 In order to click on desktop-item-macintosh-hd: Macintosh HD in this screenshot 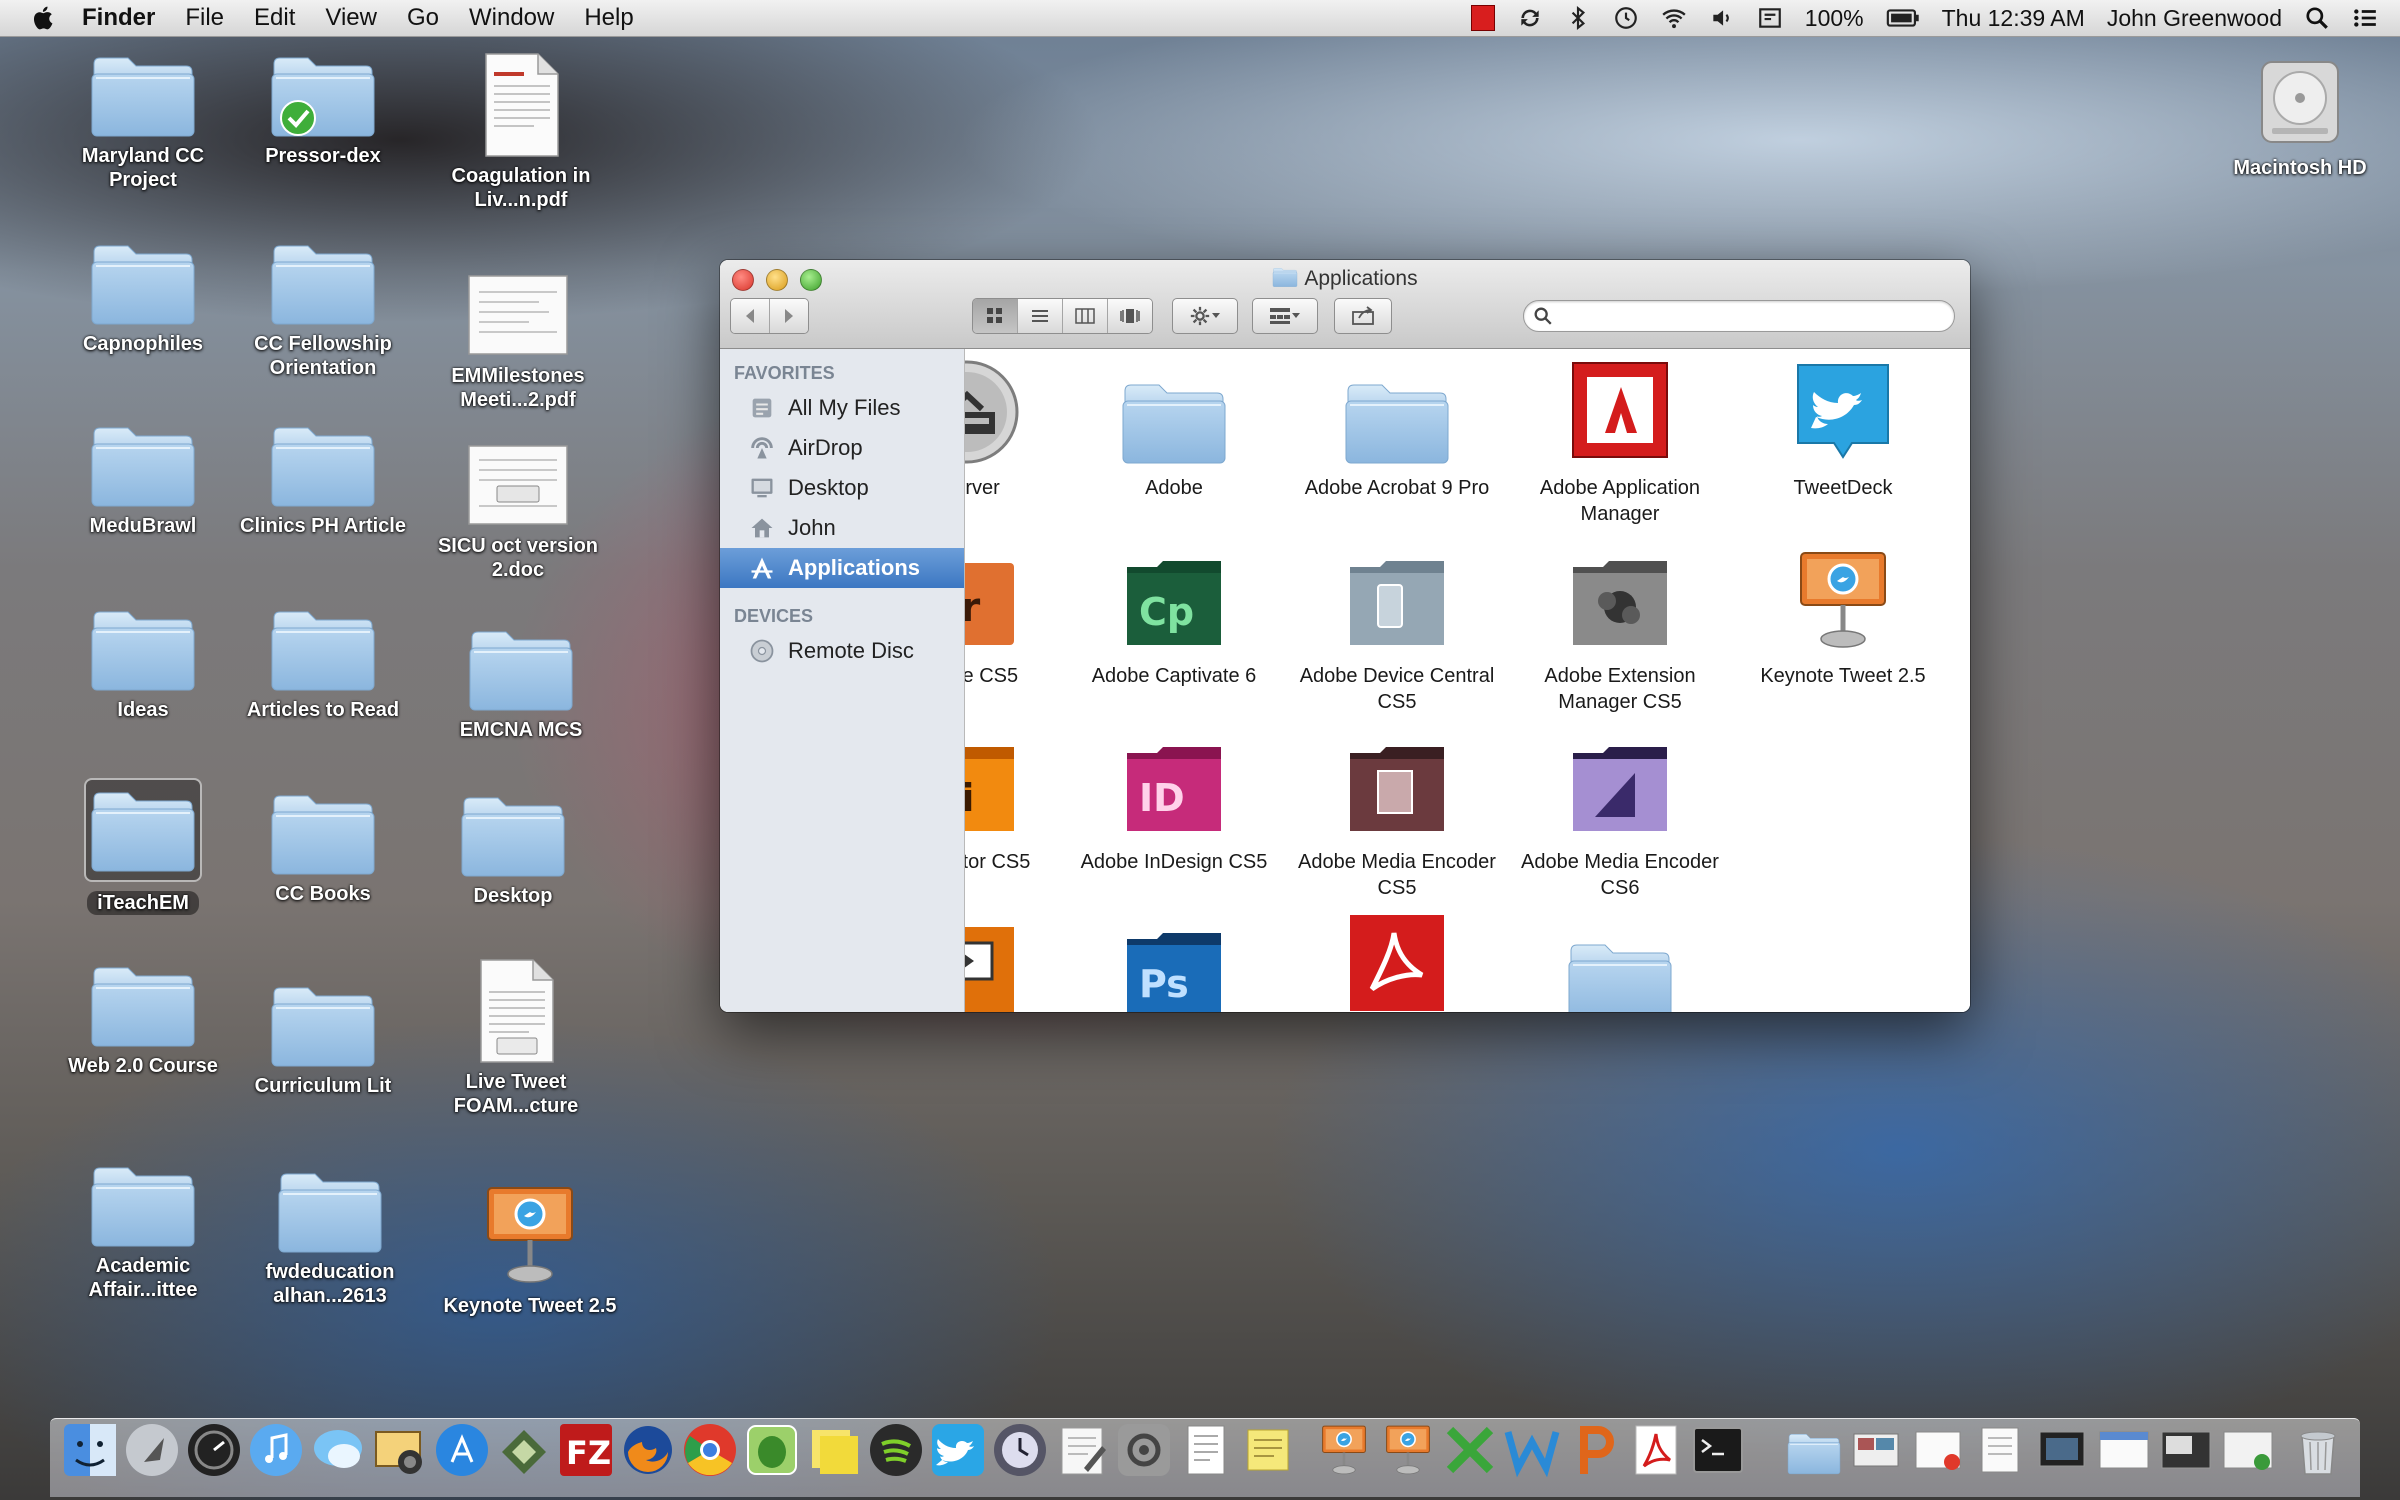, I will do `click(2300, 116)`.